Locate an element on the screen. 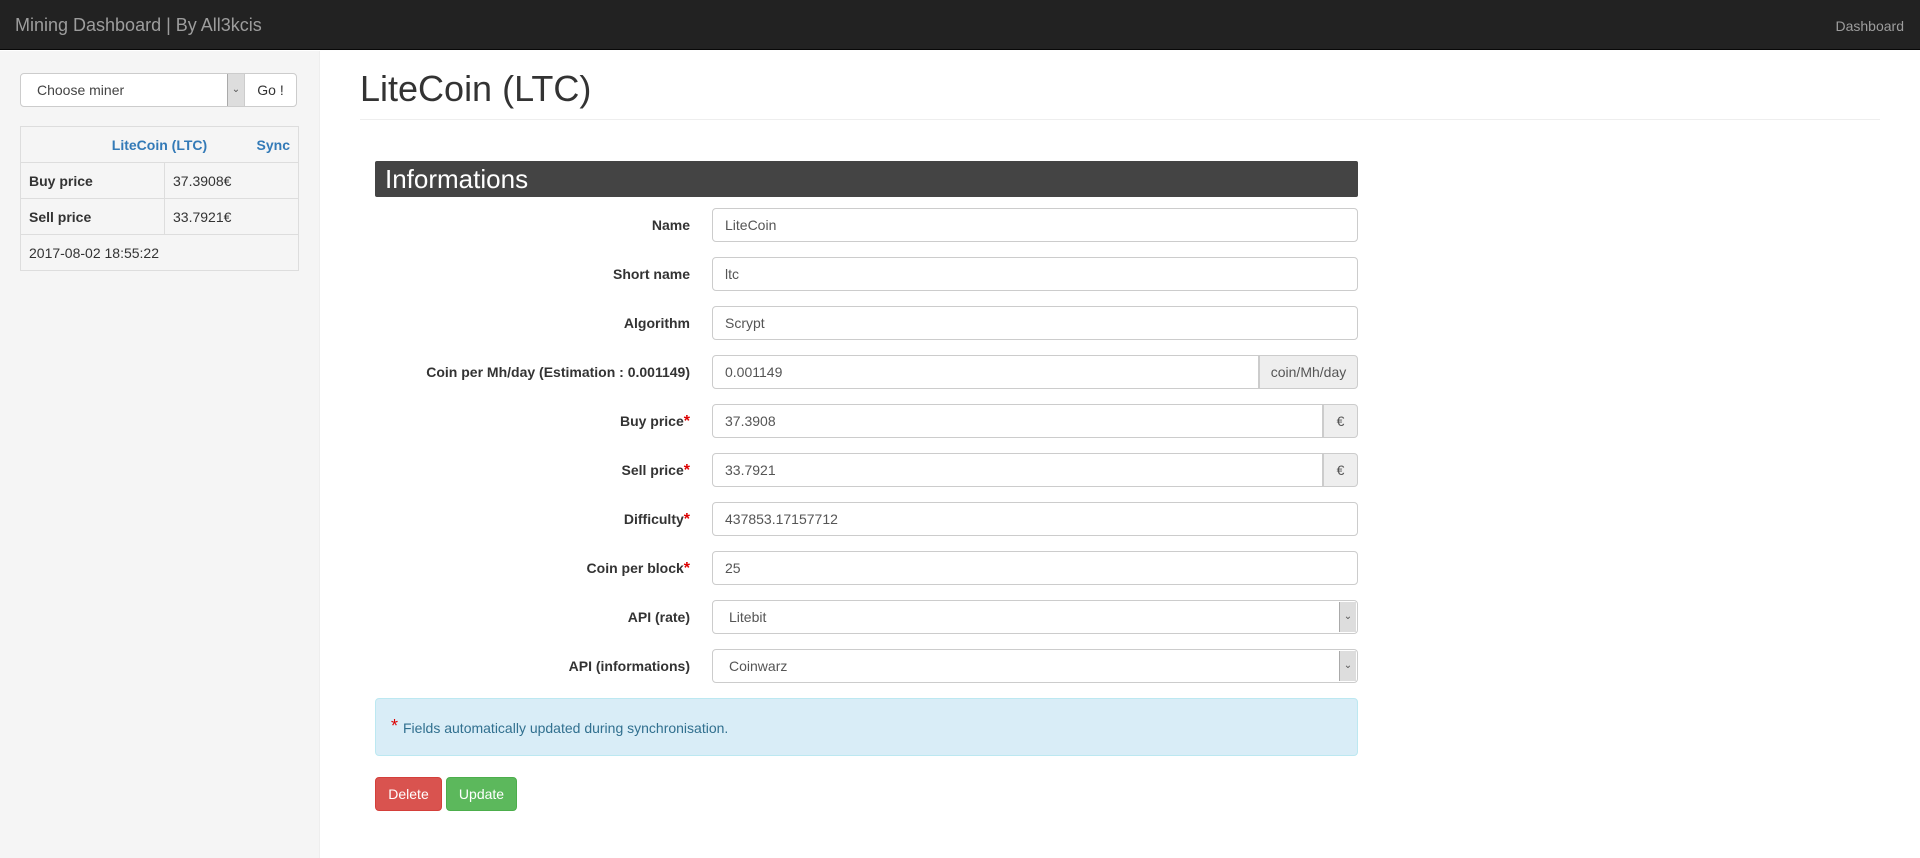 The height and width of the screenshot is (858, 1920). delete-button: Delete is located at coordinates (408, 794).